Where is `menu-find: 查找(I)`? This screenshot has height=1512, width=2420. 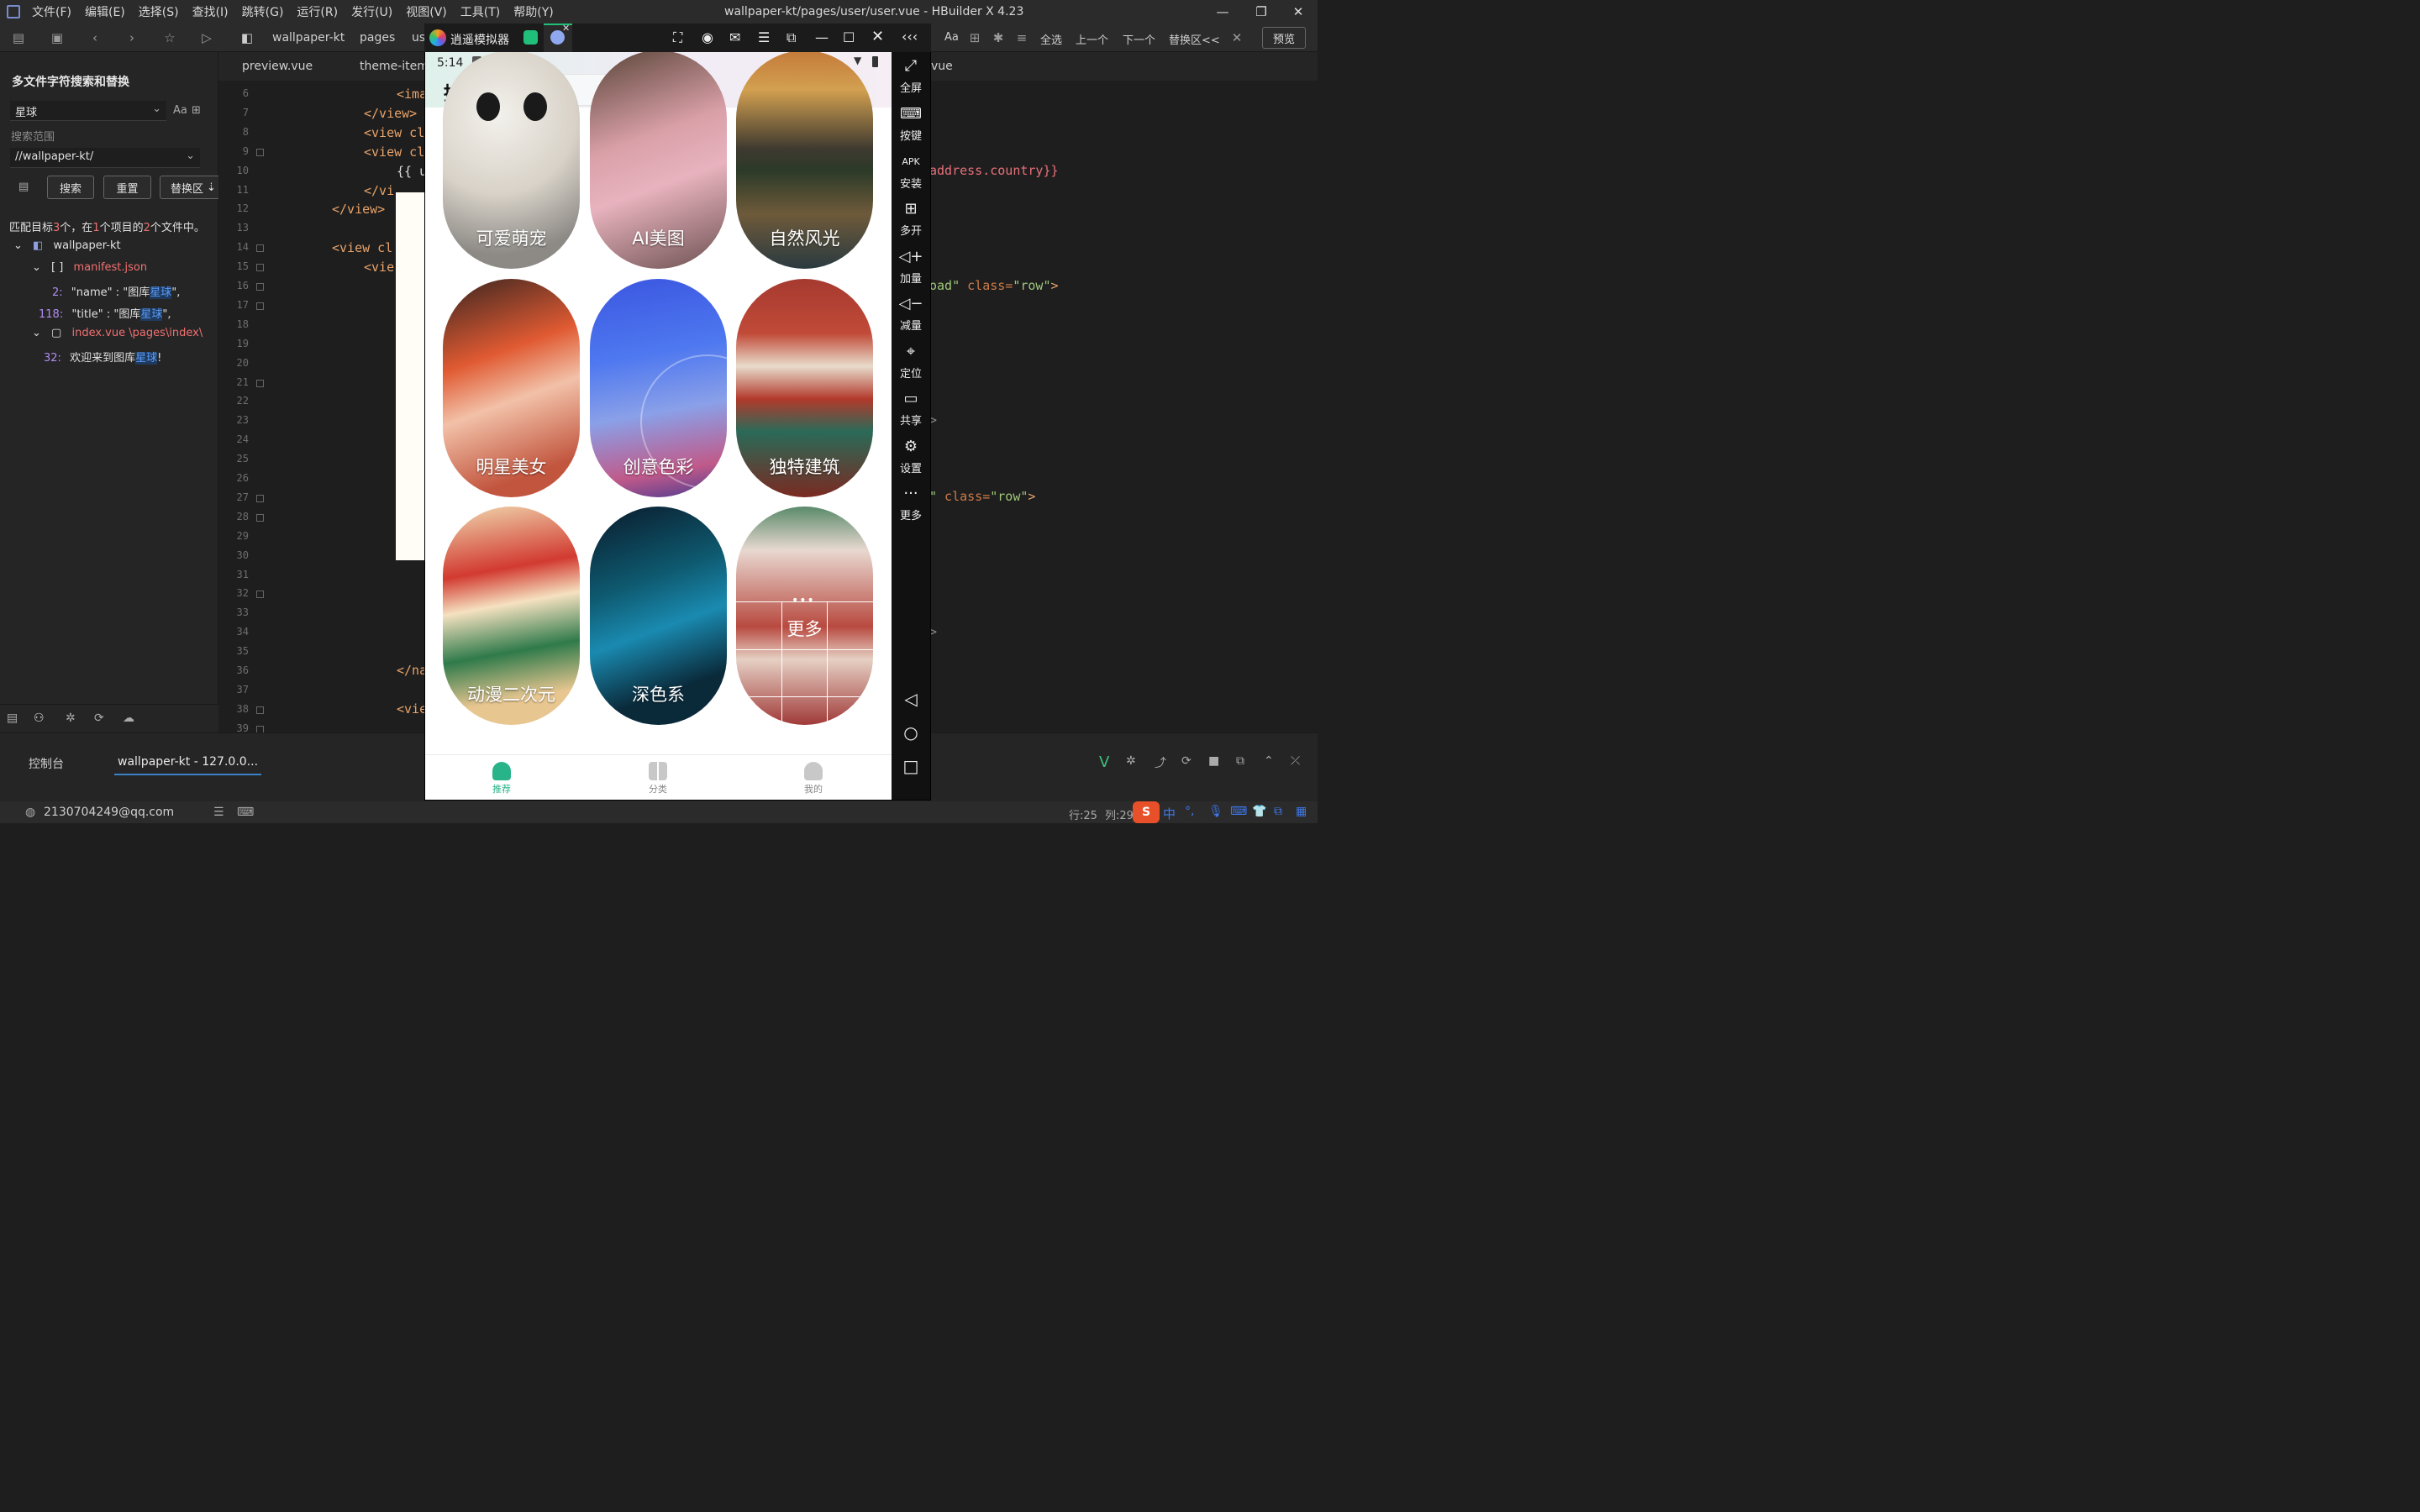 menu-find: 查找(I) is located at coordinates (210, 11).